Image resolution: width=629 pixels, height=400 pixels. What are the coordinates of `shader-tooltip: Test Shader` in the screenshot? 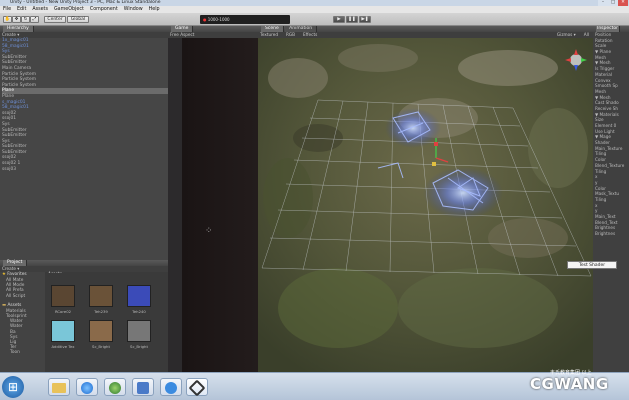 It's located at (592, 265).